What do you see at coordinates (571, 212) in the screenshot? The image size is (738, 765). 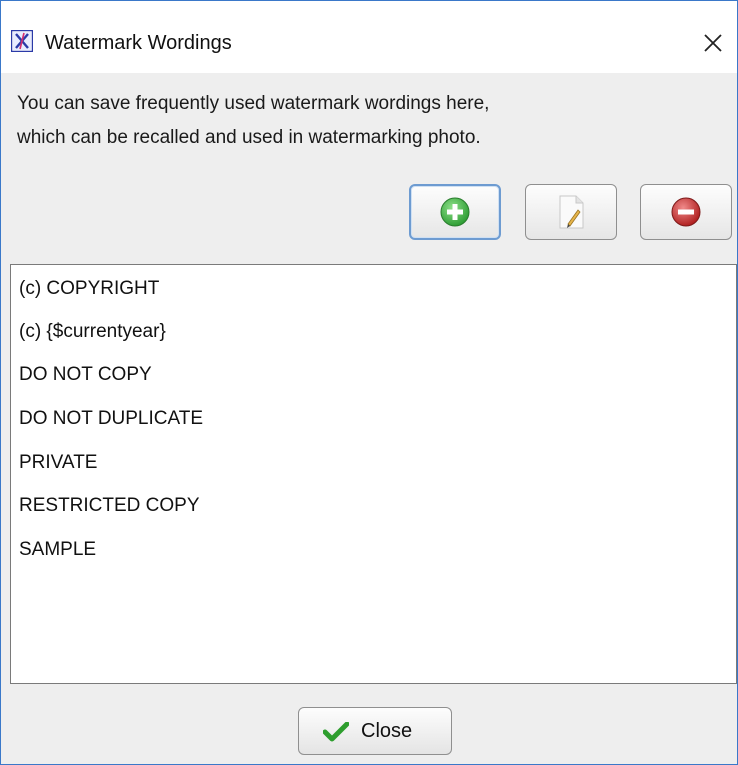 I see `edit-button` at bounding box center [571, 212].